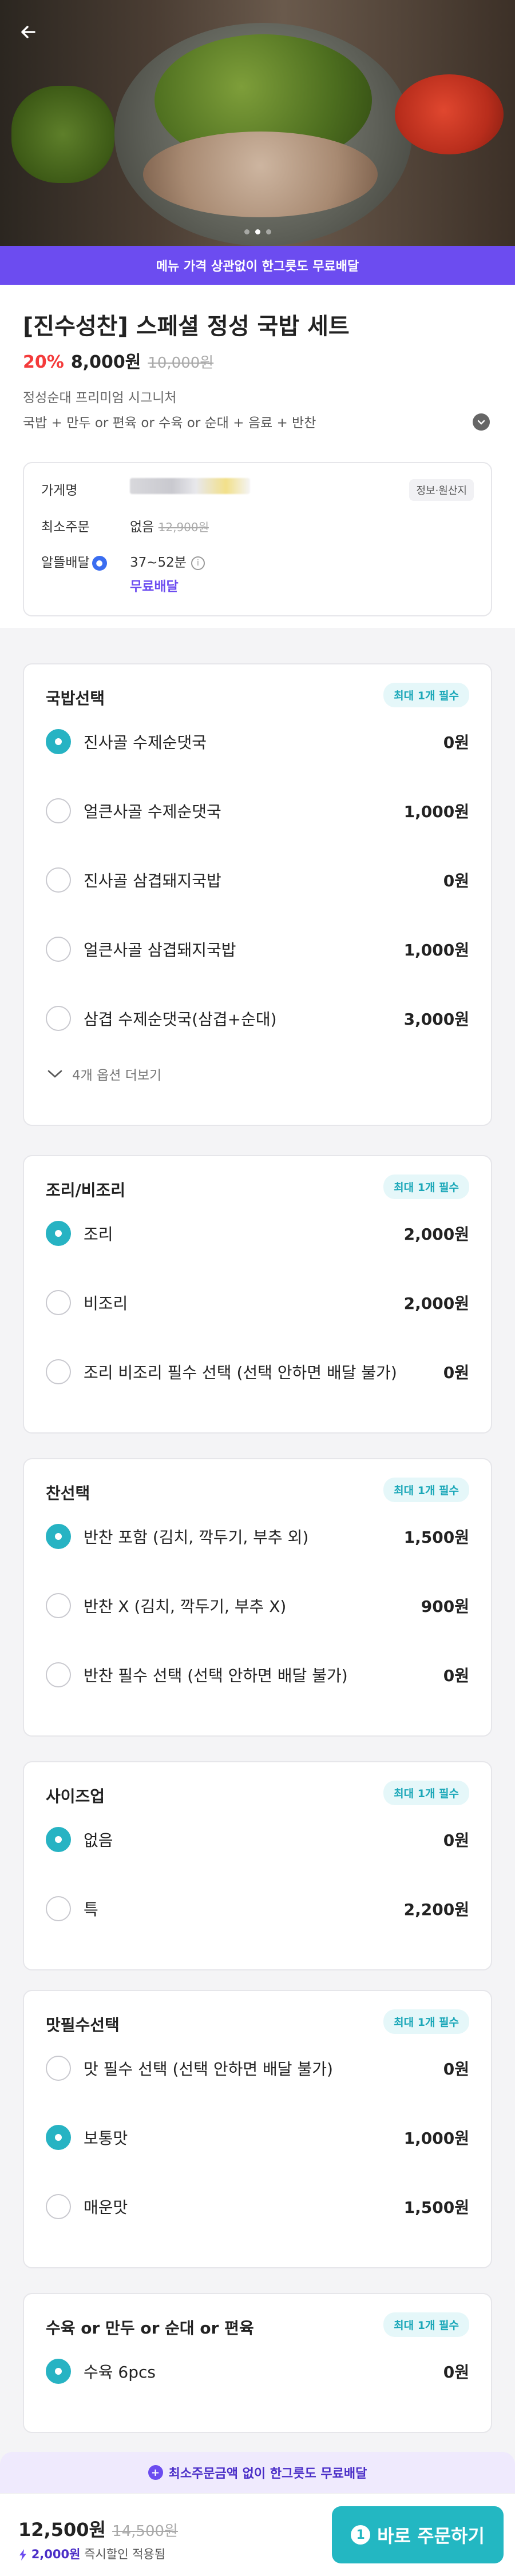 This screenshot has height=2576, width=515. Describe the element at coordinates (100, 398) in the screenshot. I see `product-description: 정성순대 프리미엄 시그니처` at that location.